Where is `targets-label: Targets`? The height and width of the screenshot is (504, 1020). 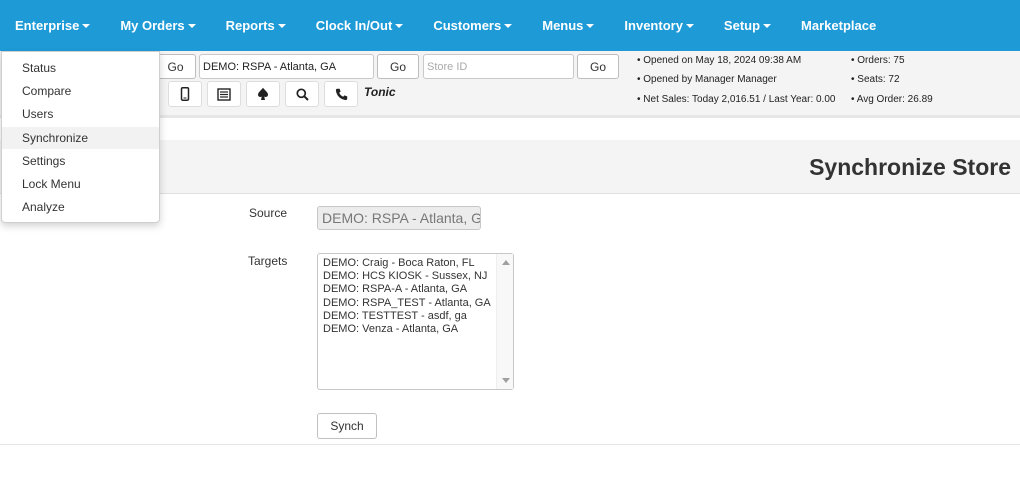 targets-label: Targets is located at coordinates (268, 261).